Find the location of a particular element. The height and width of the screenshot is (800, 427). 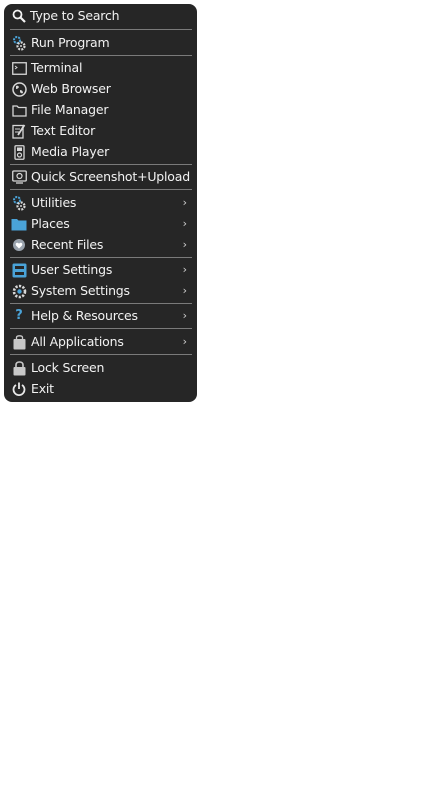

text-editor-item: Text Editor is located at coordinates (100, 131).